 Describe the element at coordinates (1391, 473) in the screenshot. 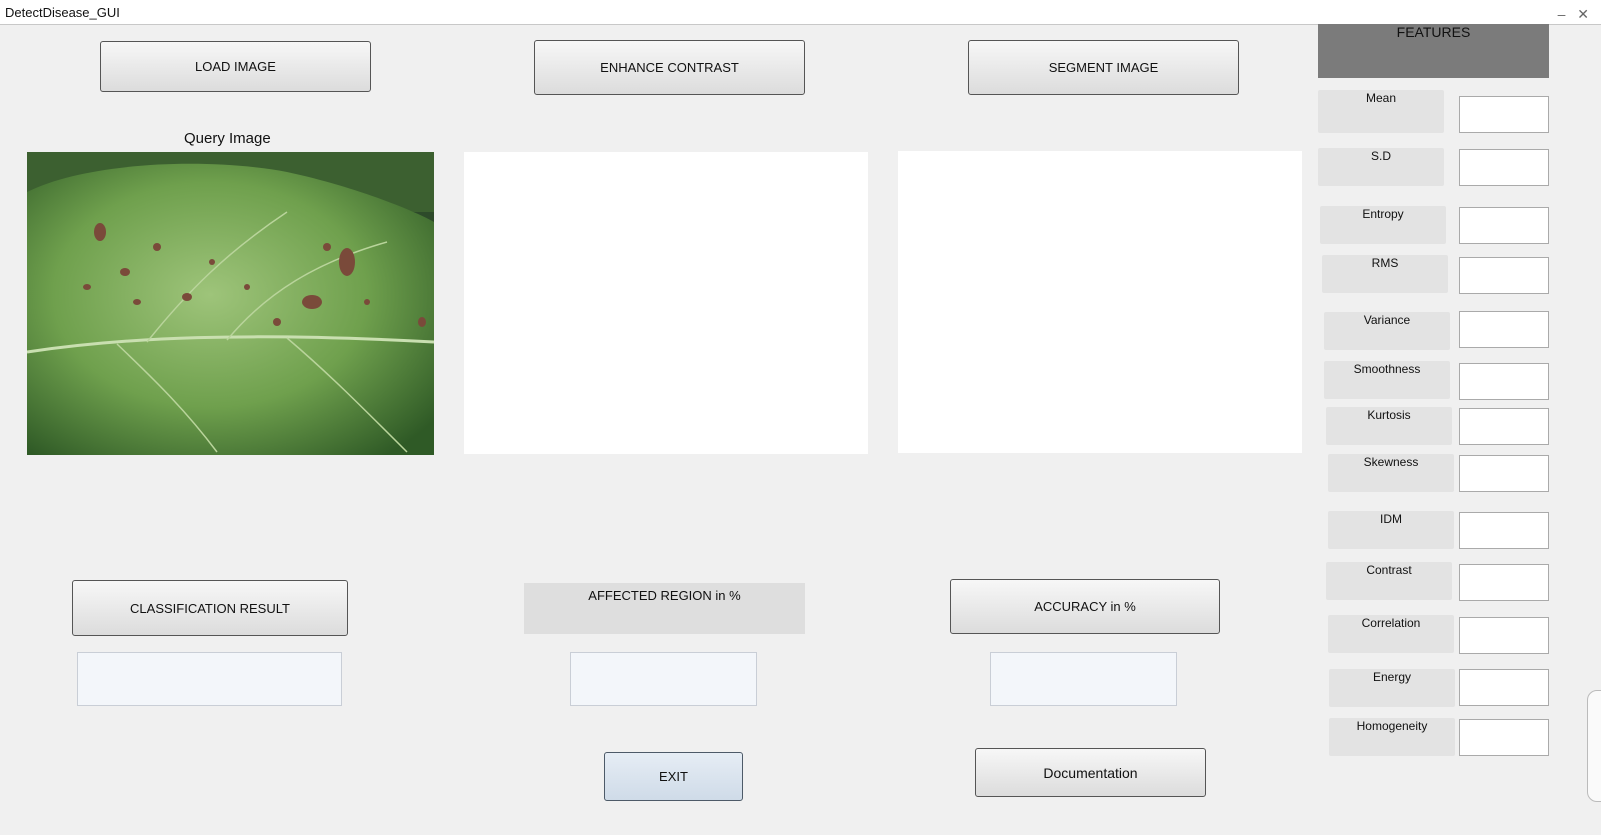

I see `feature-label-skewness: Skewness` at that location.